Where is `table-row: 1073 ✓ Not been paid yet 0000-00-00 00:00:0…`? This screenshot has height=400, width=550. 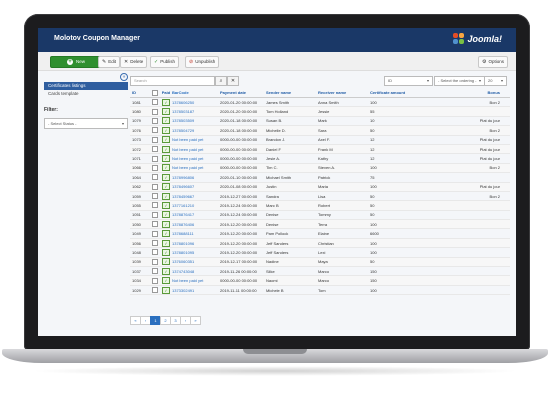
table-row: 1073 ✓ Not been paid yet 0000-00-00 00:00:0… is located at coordinates (320, 140).